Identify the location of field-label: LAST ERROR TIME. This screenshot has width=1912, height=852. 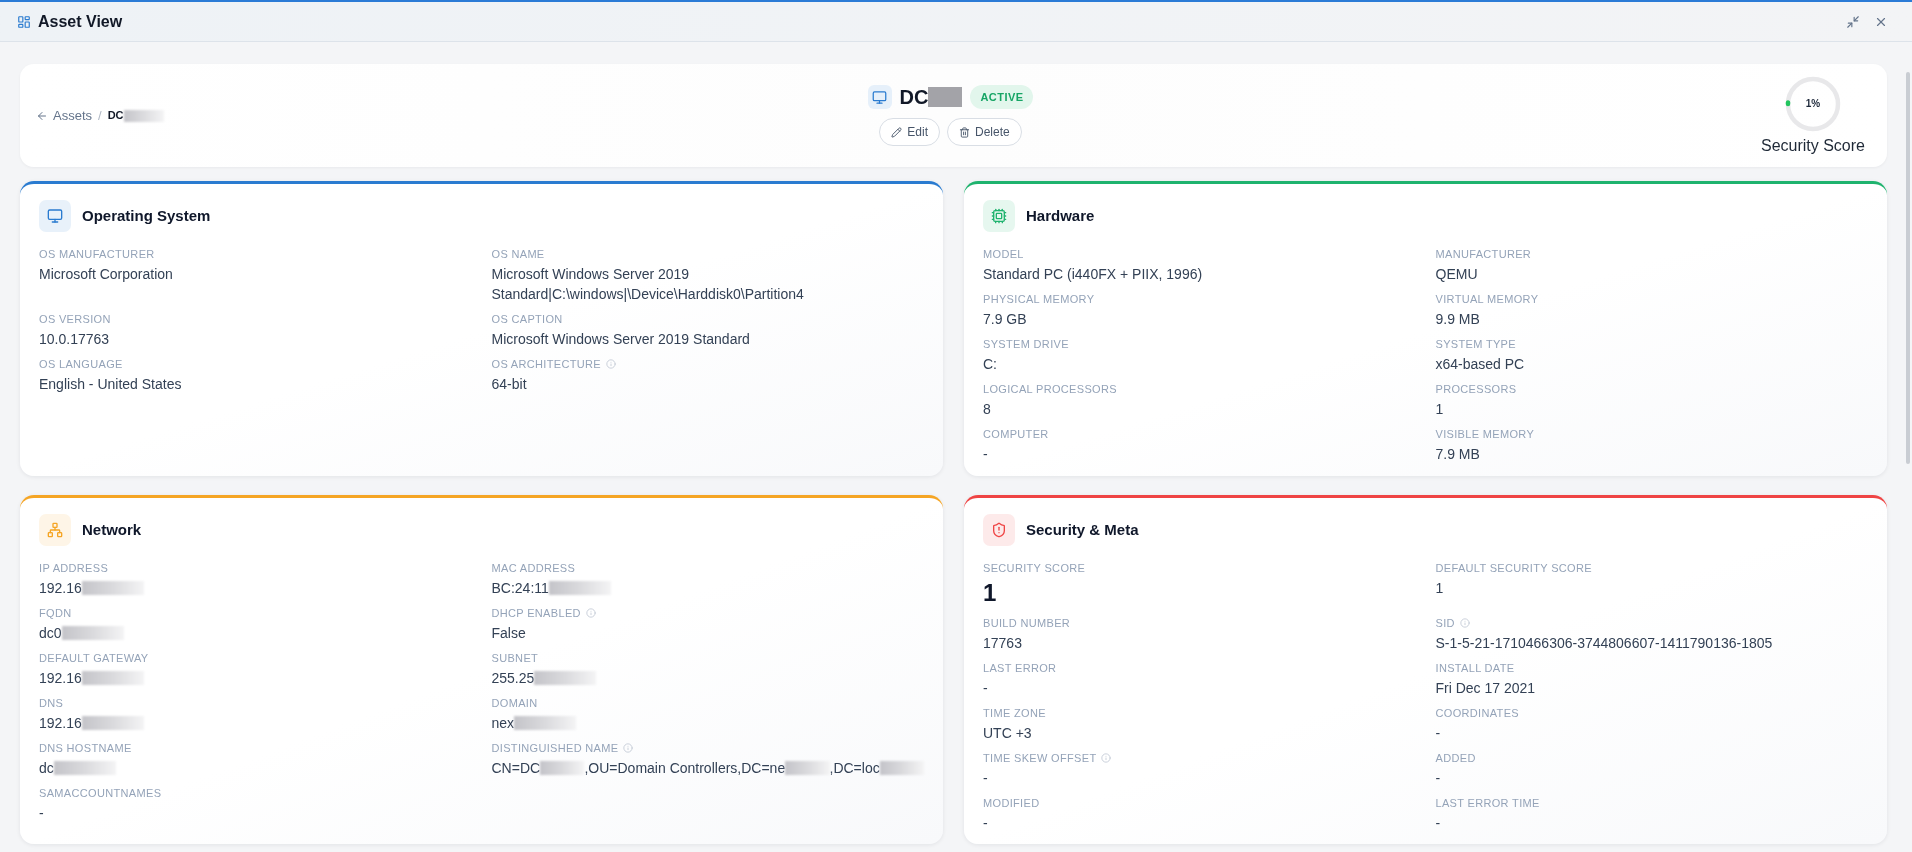
(1487, 803).